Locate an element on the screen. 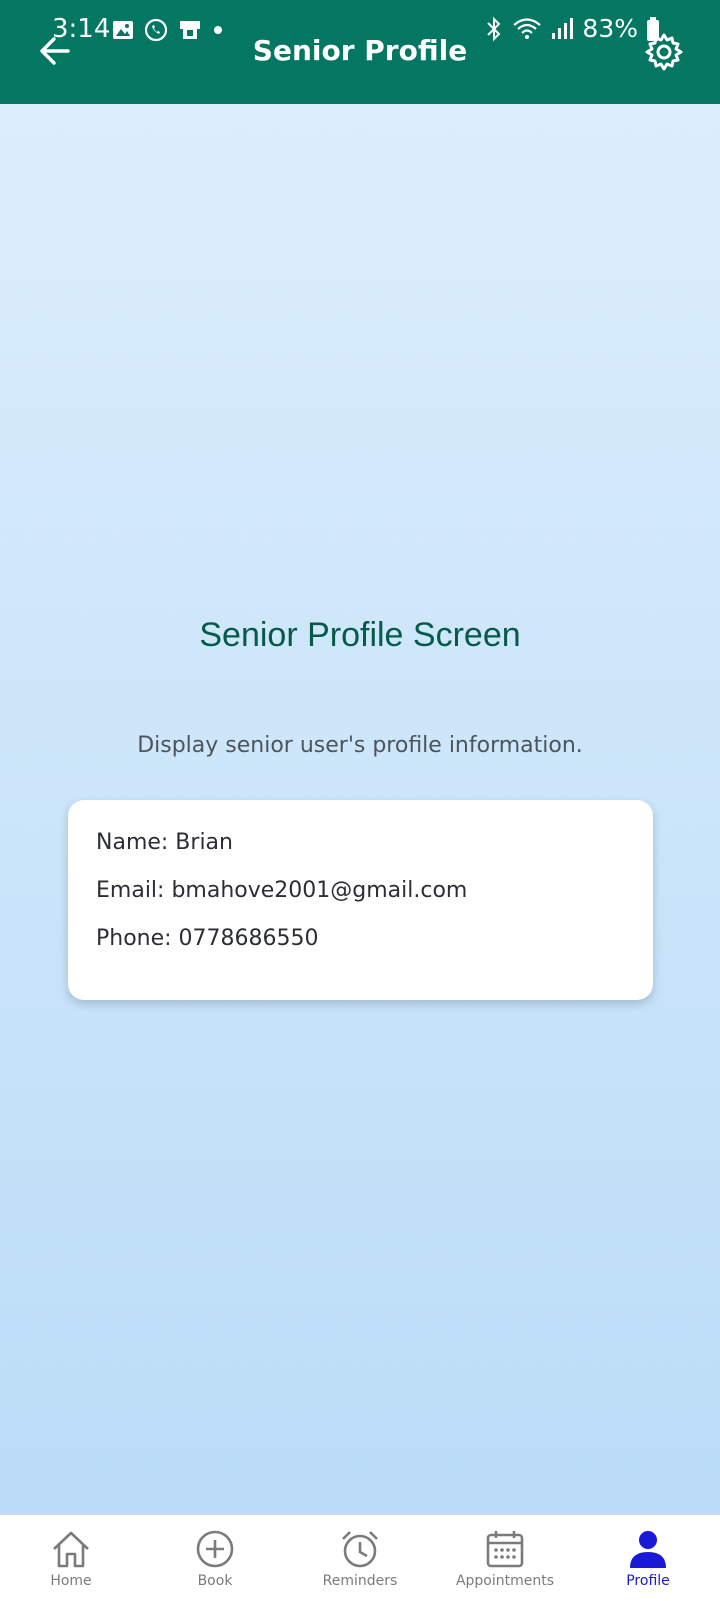 The width and height of the screenshot is (720, 1601). nav-profile: Profile is located at coordinates (648, 1558).